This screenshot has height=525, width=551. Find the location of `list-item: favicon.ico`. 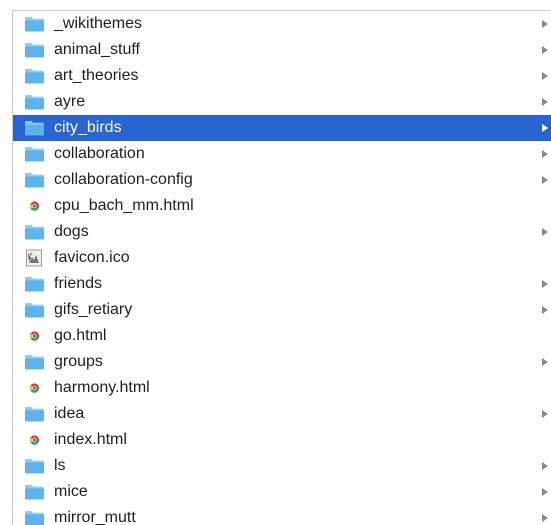

list-item: favicon.ico is located at coordinates (282, 258).